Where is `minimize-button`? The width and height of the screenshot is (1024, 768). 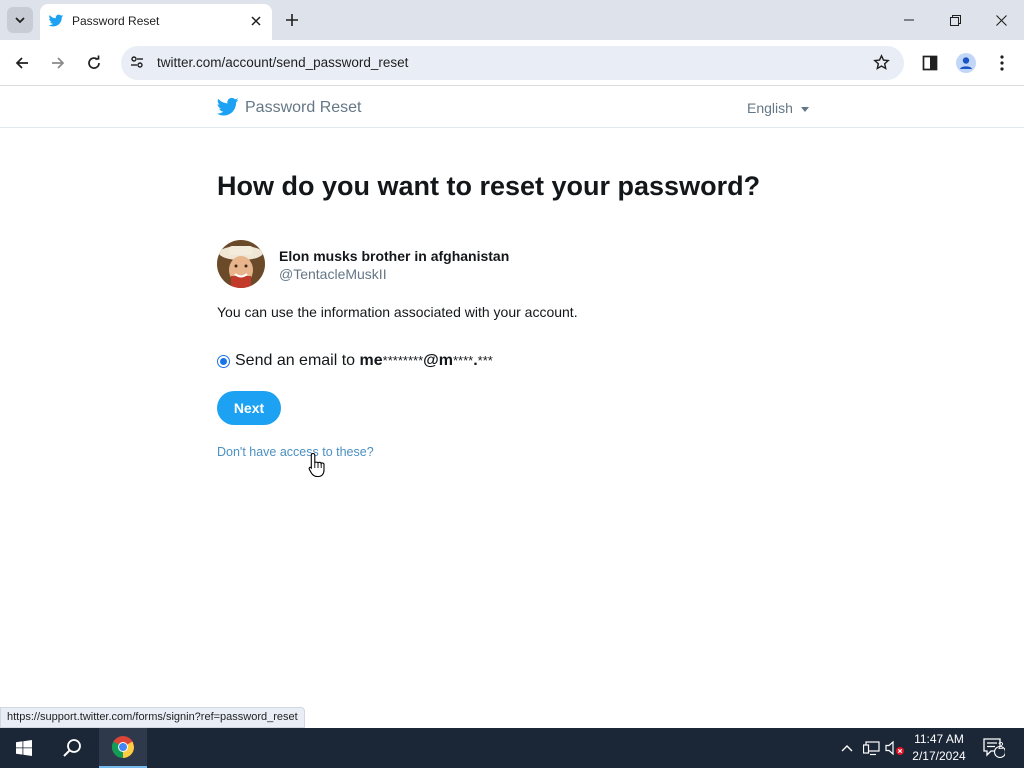
minimize-button is located at coordinates (909, 20).